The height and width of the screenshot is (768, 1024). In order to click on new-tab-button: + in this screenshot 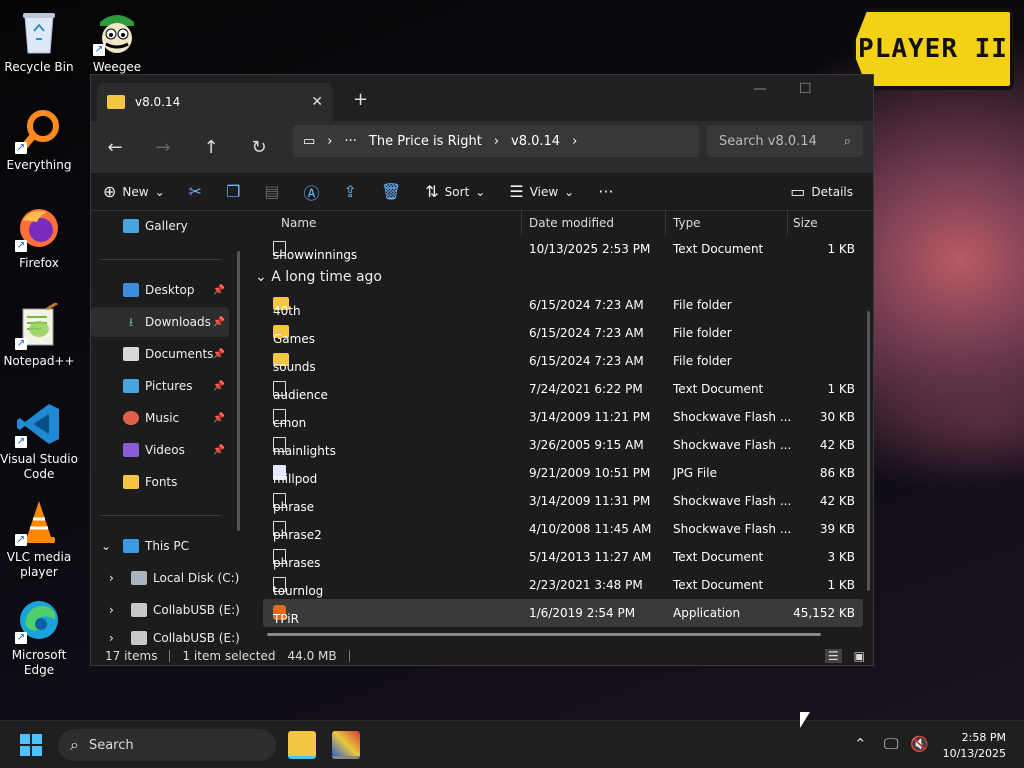, I will do `click(360, 99)`.